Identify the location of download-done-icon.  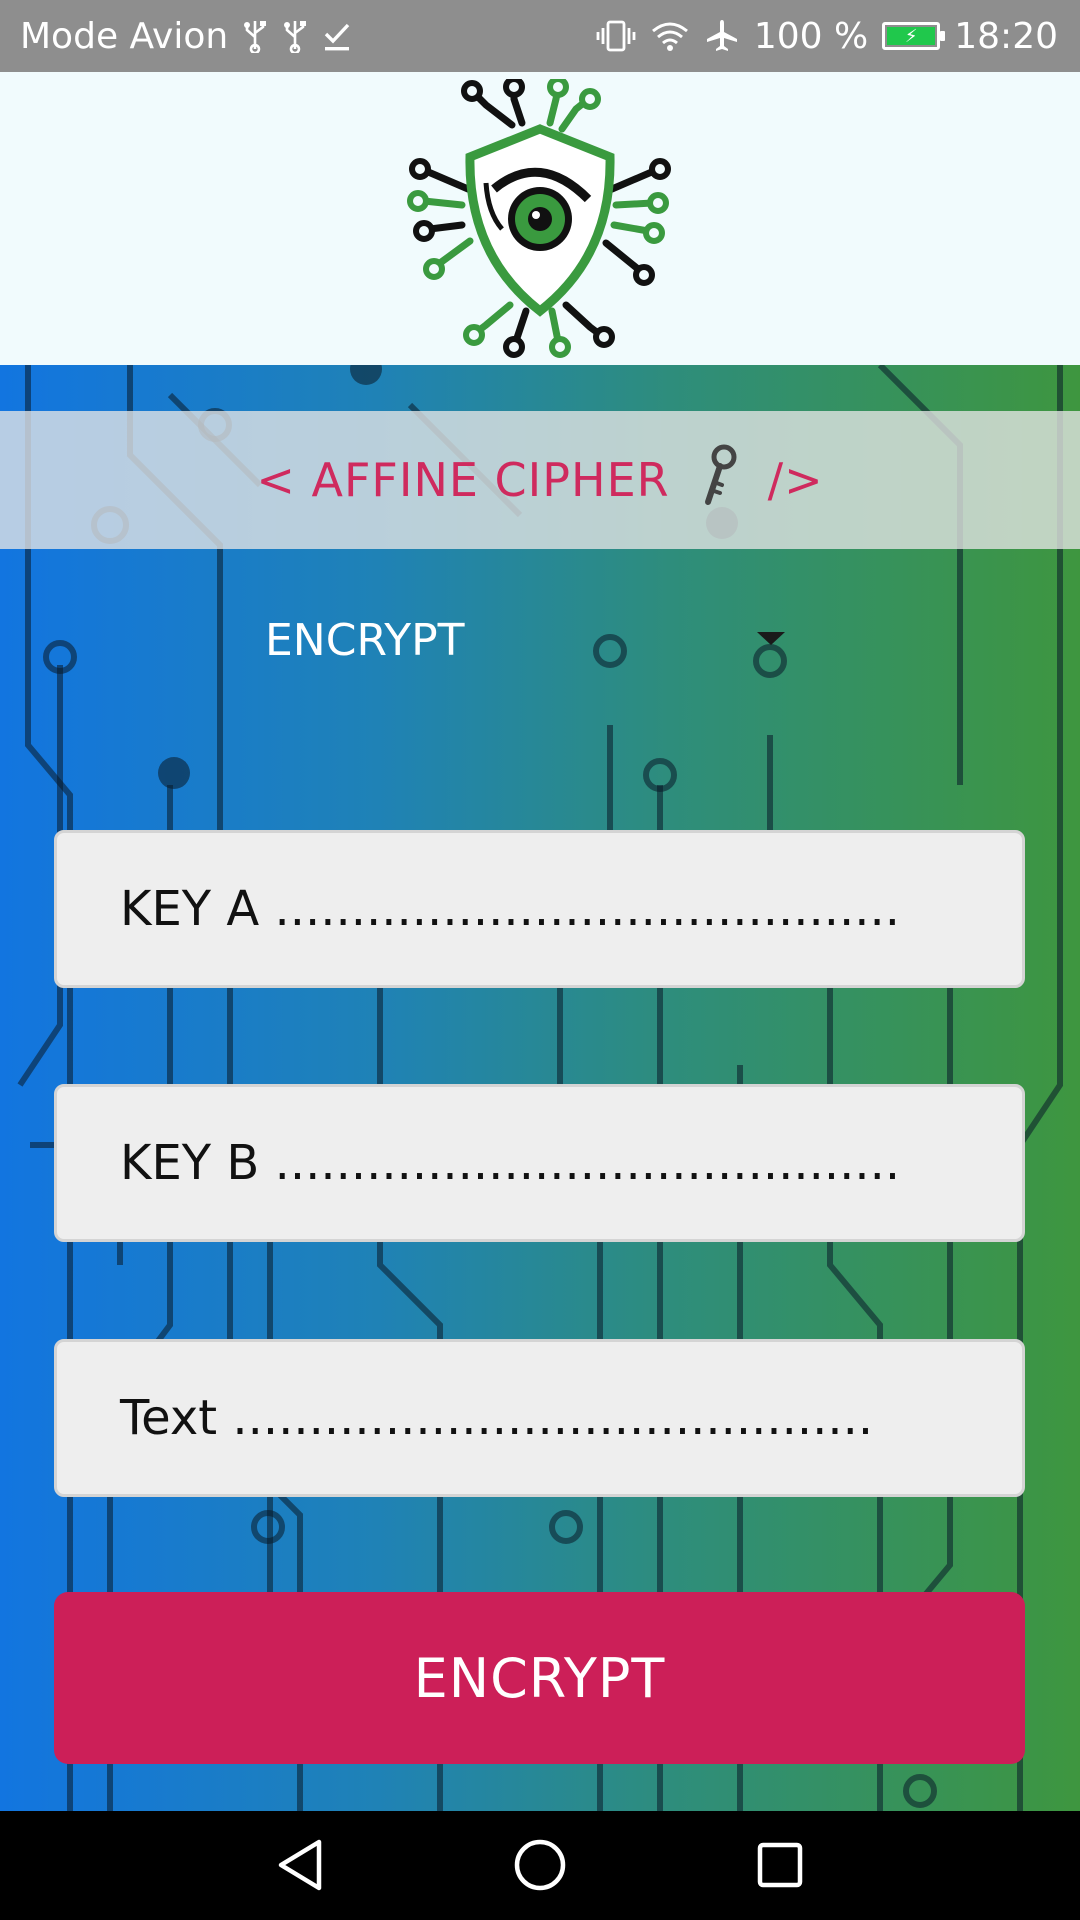
(337, 36).